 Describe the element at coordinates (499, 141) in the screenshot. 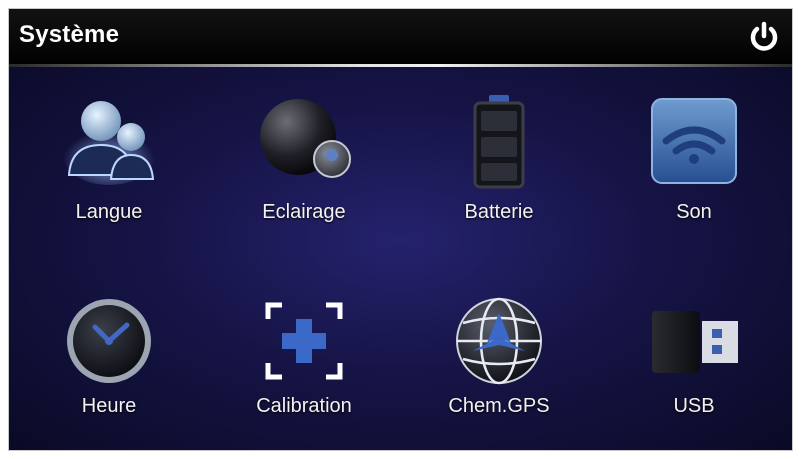

I see `battery-icon` at that location.